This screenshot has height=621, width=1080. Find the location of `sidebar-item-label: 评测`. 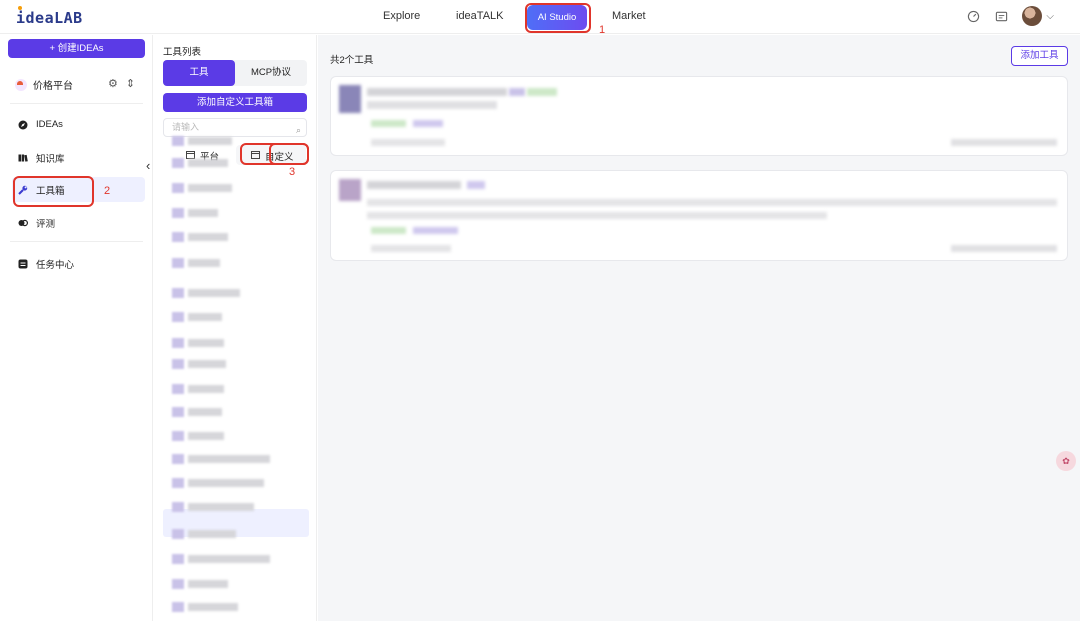

sidebar-item-label: 评测 is located at coordinates (46, 224).